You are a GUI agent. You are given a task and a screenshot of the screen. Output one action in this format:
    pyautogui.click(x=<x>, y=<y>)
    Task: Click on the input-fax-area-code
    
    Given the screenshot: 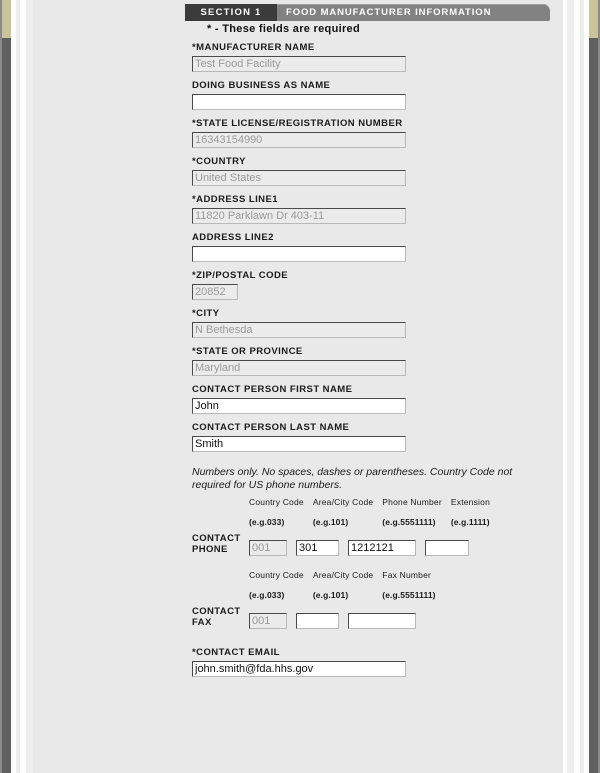 What is the action you would take?
    pyautogui.click(x=317, y=621)
    